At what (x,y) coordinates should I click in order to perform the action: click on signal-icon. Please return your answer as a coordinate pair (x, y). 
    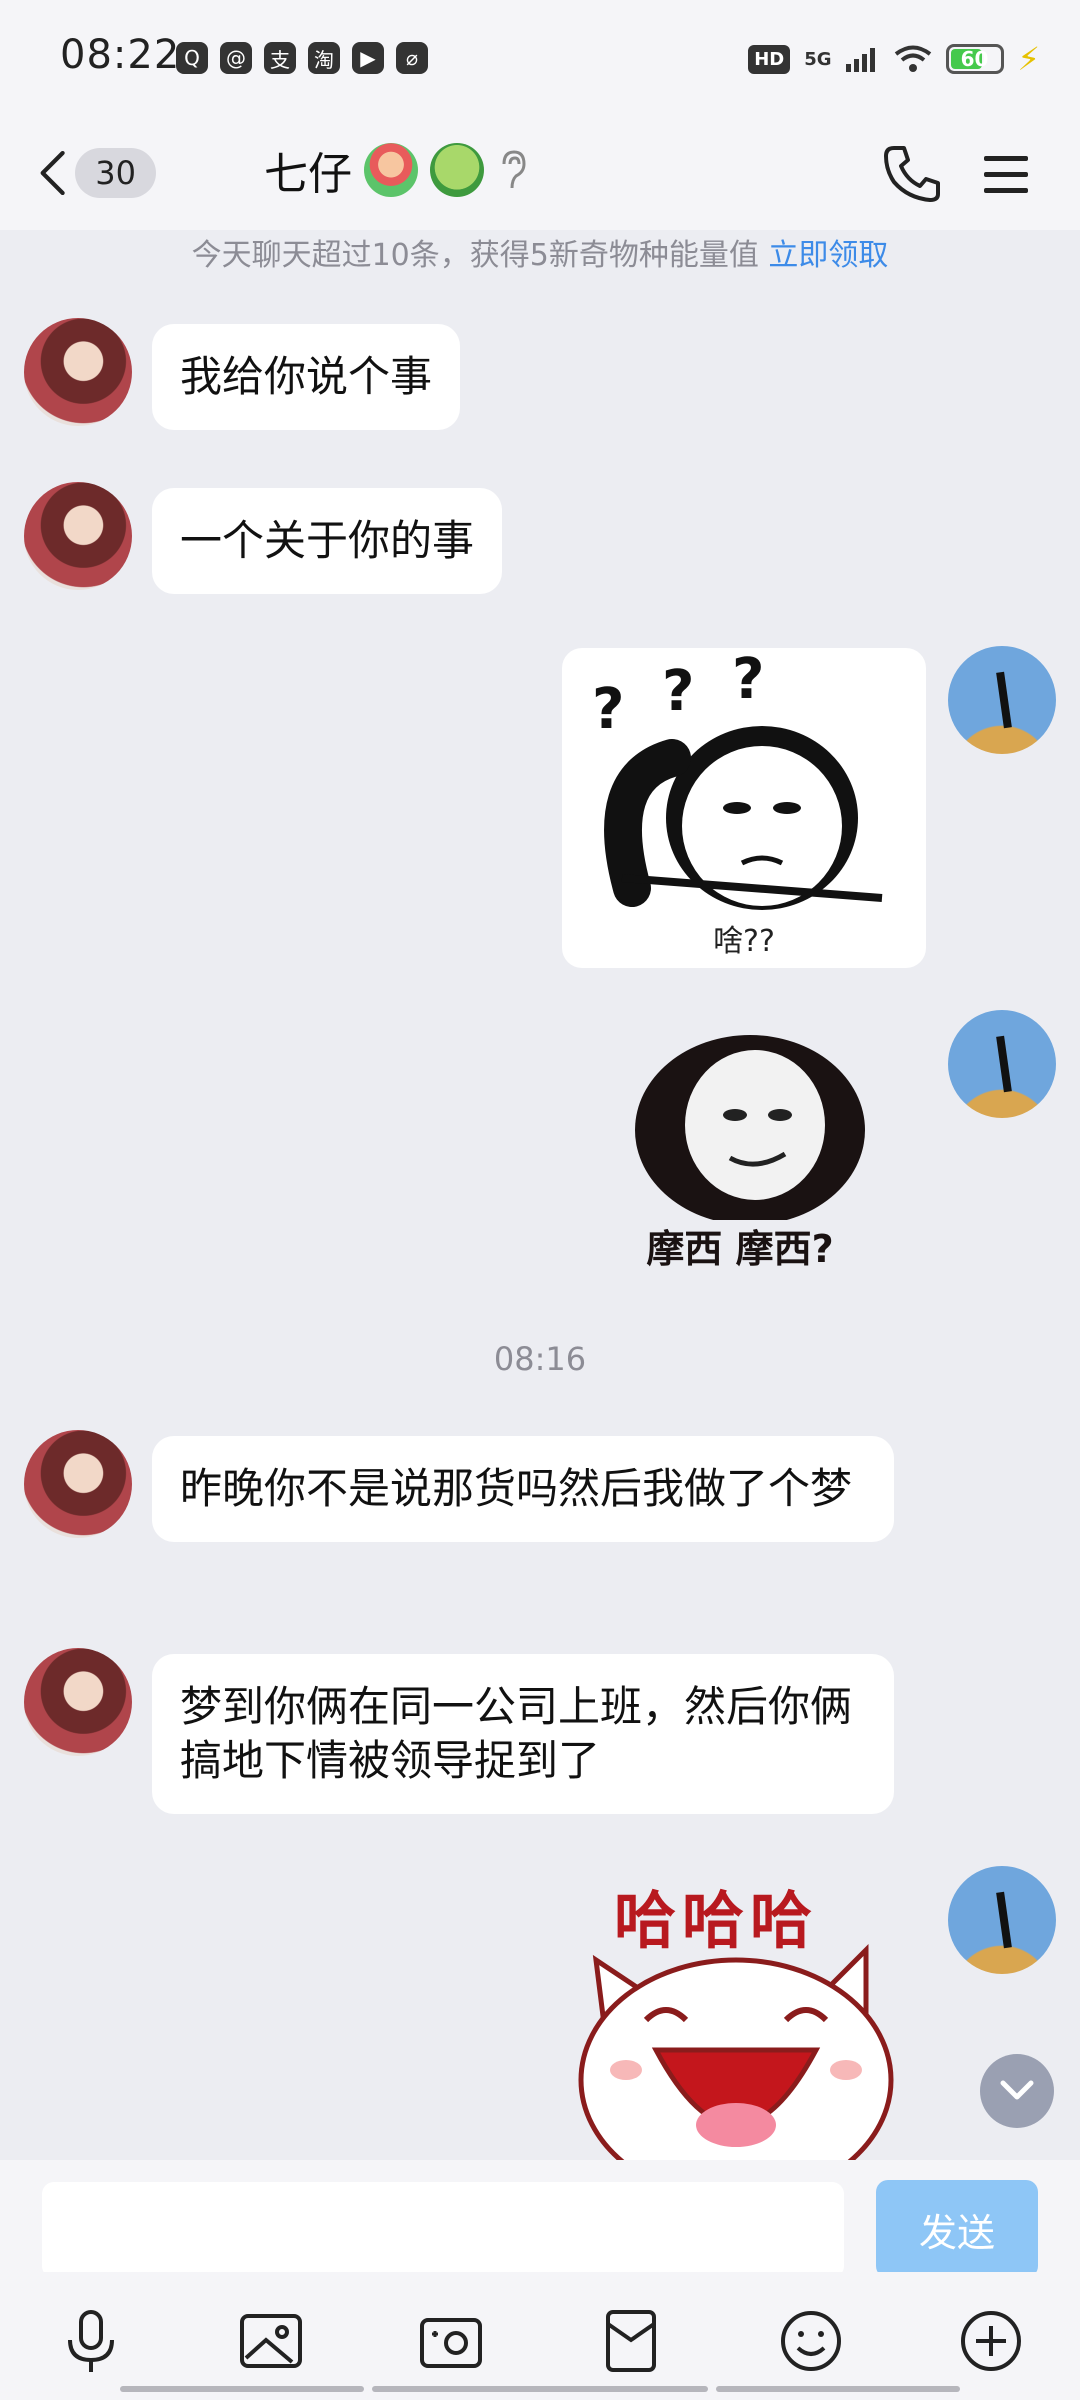
    Looking at the image, I should click on (860, 60).